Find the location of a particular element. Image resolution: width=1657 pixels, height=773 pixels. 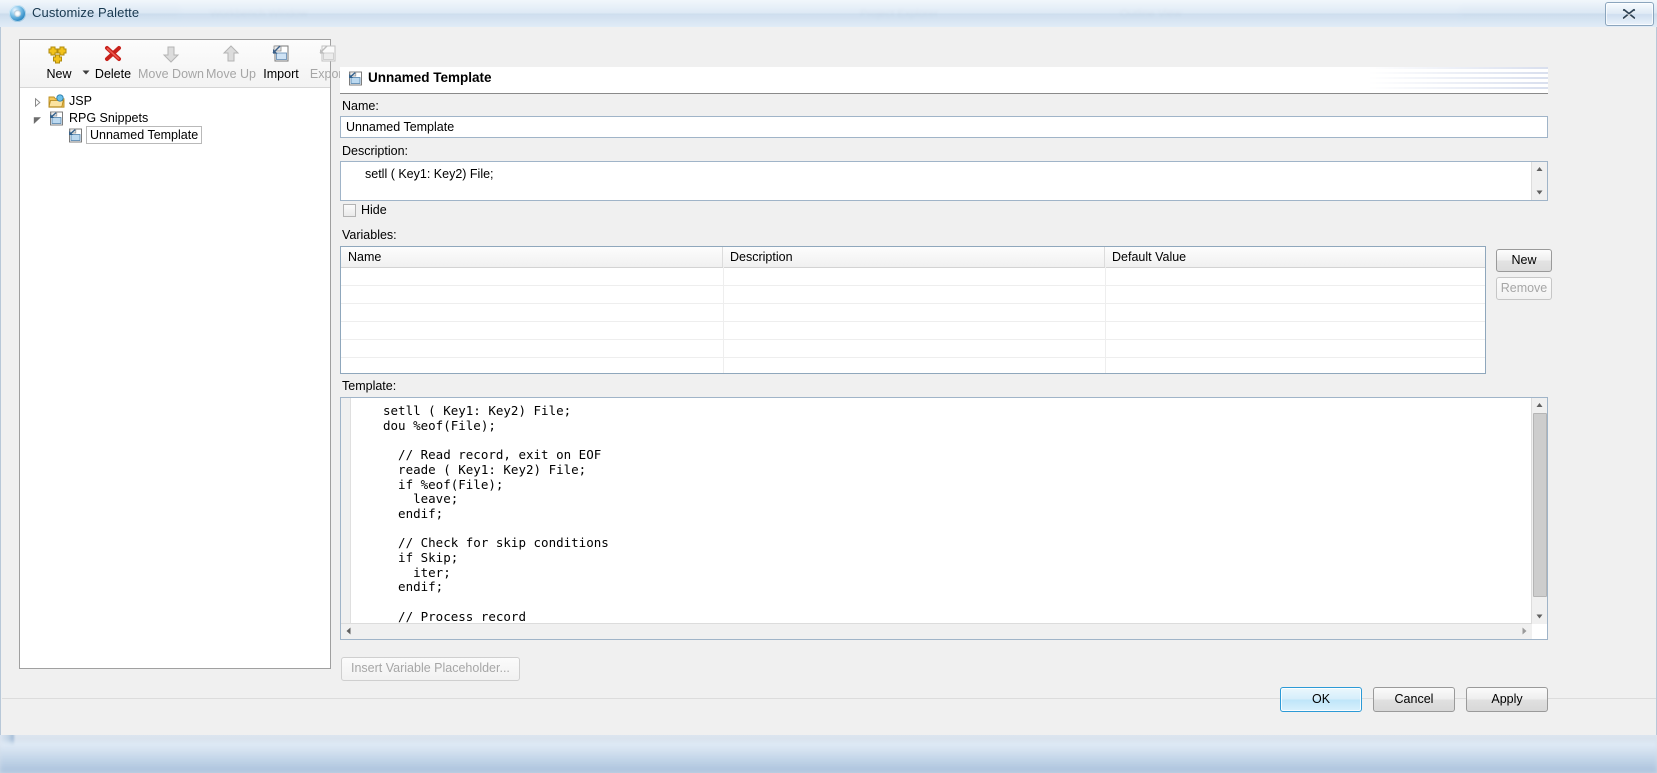

variables-table-header: Name Description Default Value is located at coordinates (913, 257).